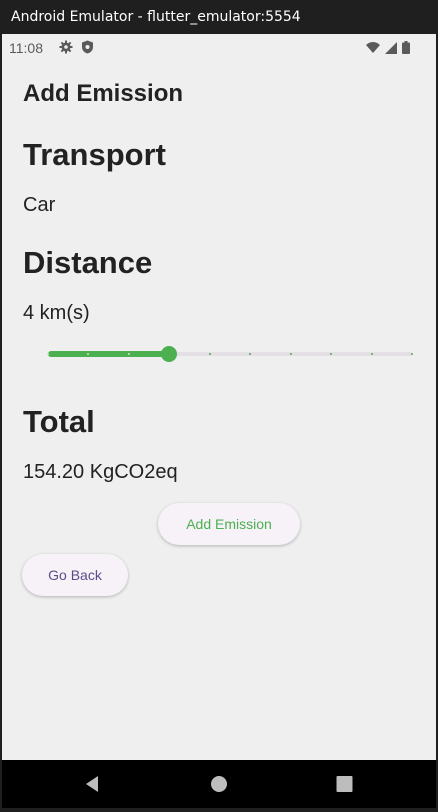  I want to click on go-back-button: Go Back, so click(75, 575).